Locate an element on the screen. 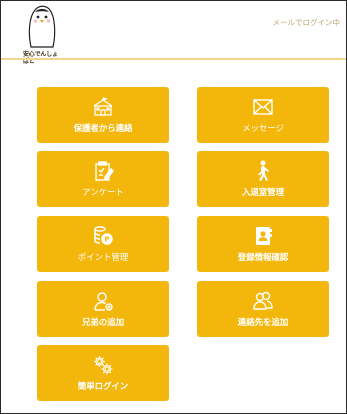 Image resolution: width=347 pixels, height=414 pixels. school-building-icon is located at coordinates (103, 107).